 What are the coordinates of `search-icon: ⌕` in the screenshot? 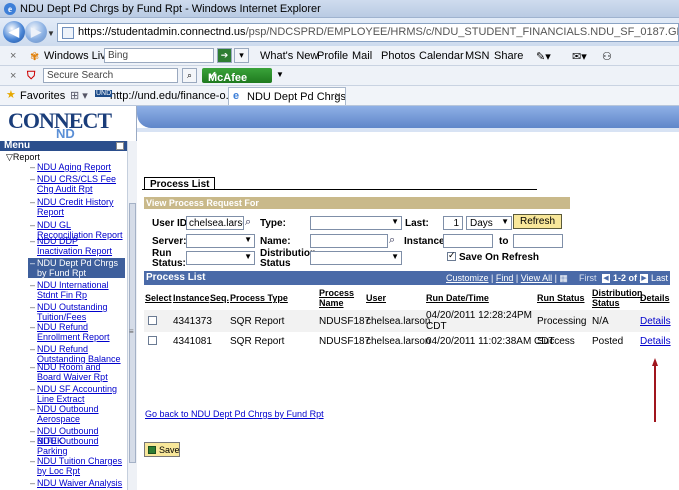 It's located at (189, 75).